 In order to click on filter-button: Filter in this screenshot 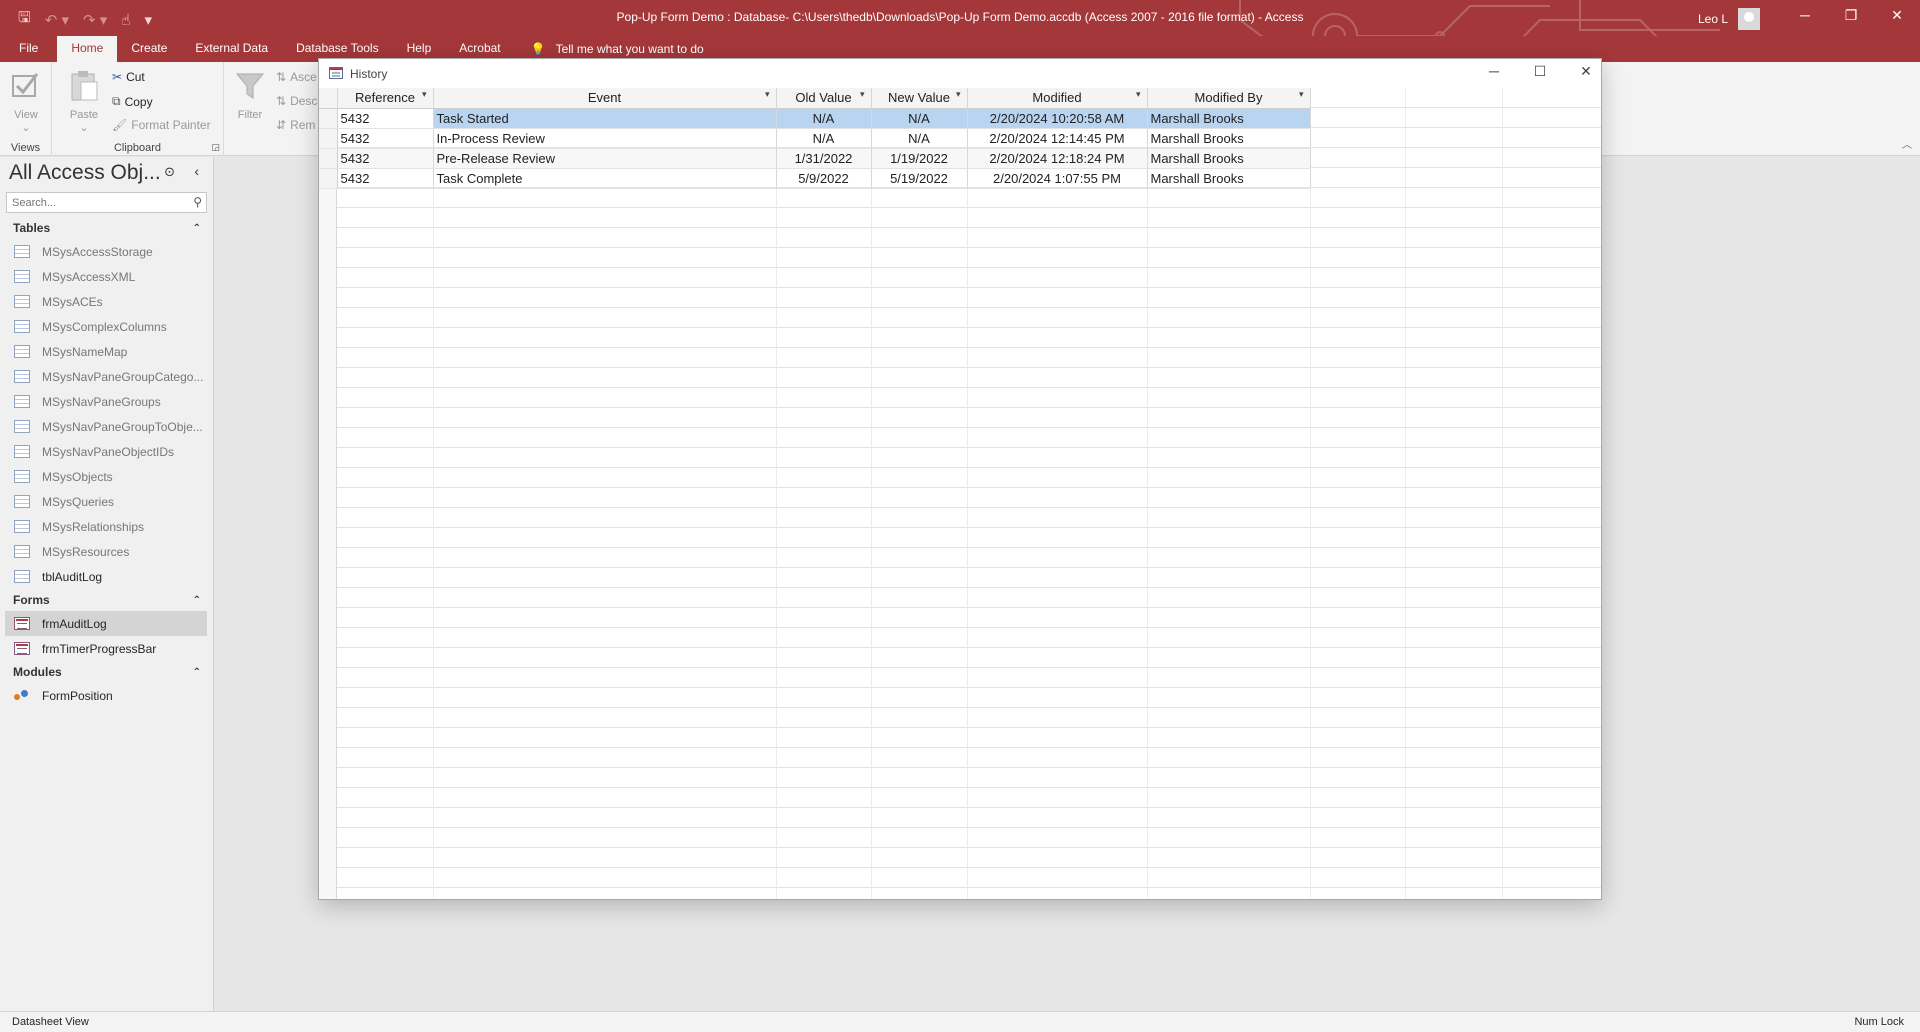, I will do `click(250, 94)`.